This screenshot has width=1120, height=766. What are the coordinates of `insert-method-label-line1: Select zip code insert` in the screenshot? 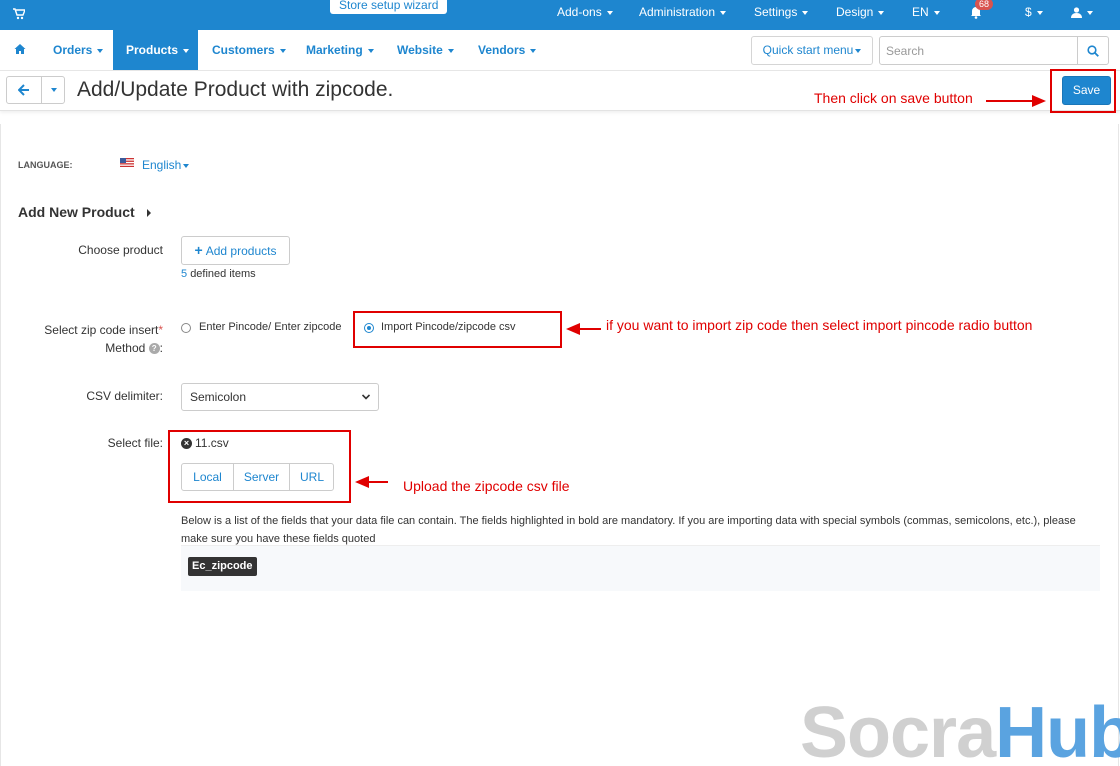 It's located at (101, 330).